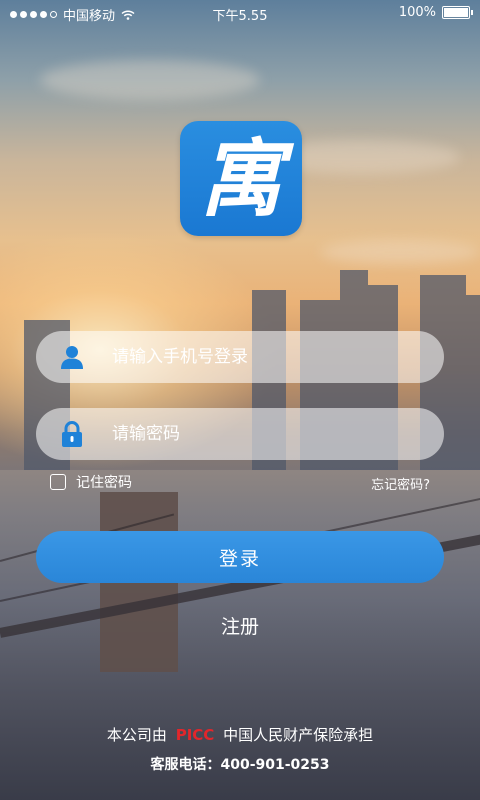 This screenshot has height=800, width=480. Describe the element at coordinates (473, 382) in the screenshot. I see `building` at that location.